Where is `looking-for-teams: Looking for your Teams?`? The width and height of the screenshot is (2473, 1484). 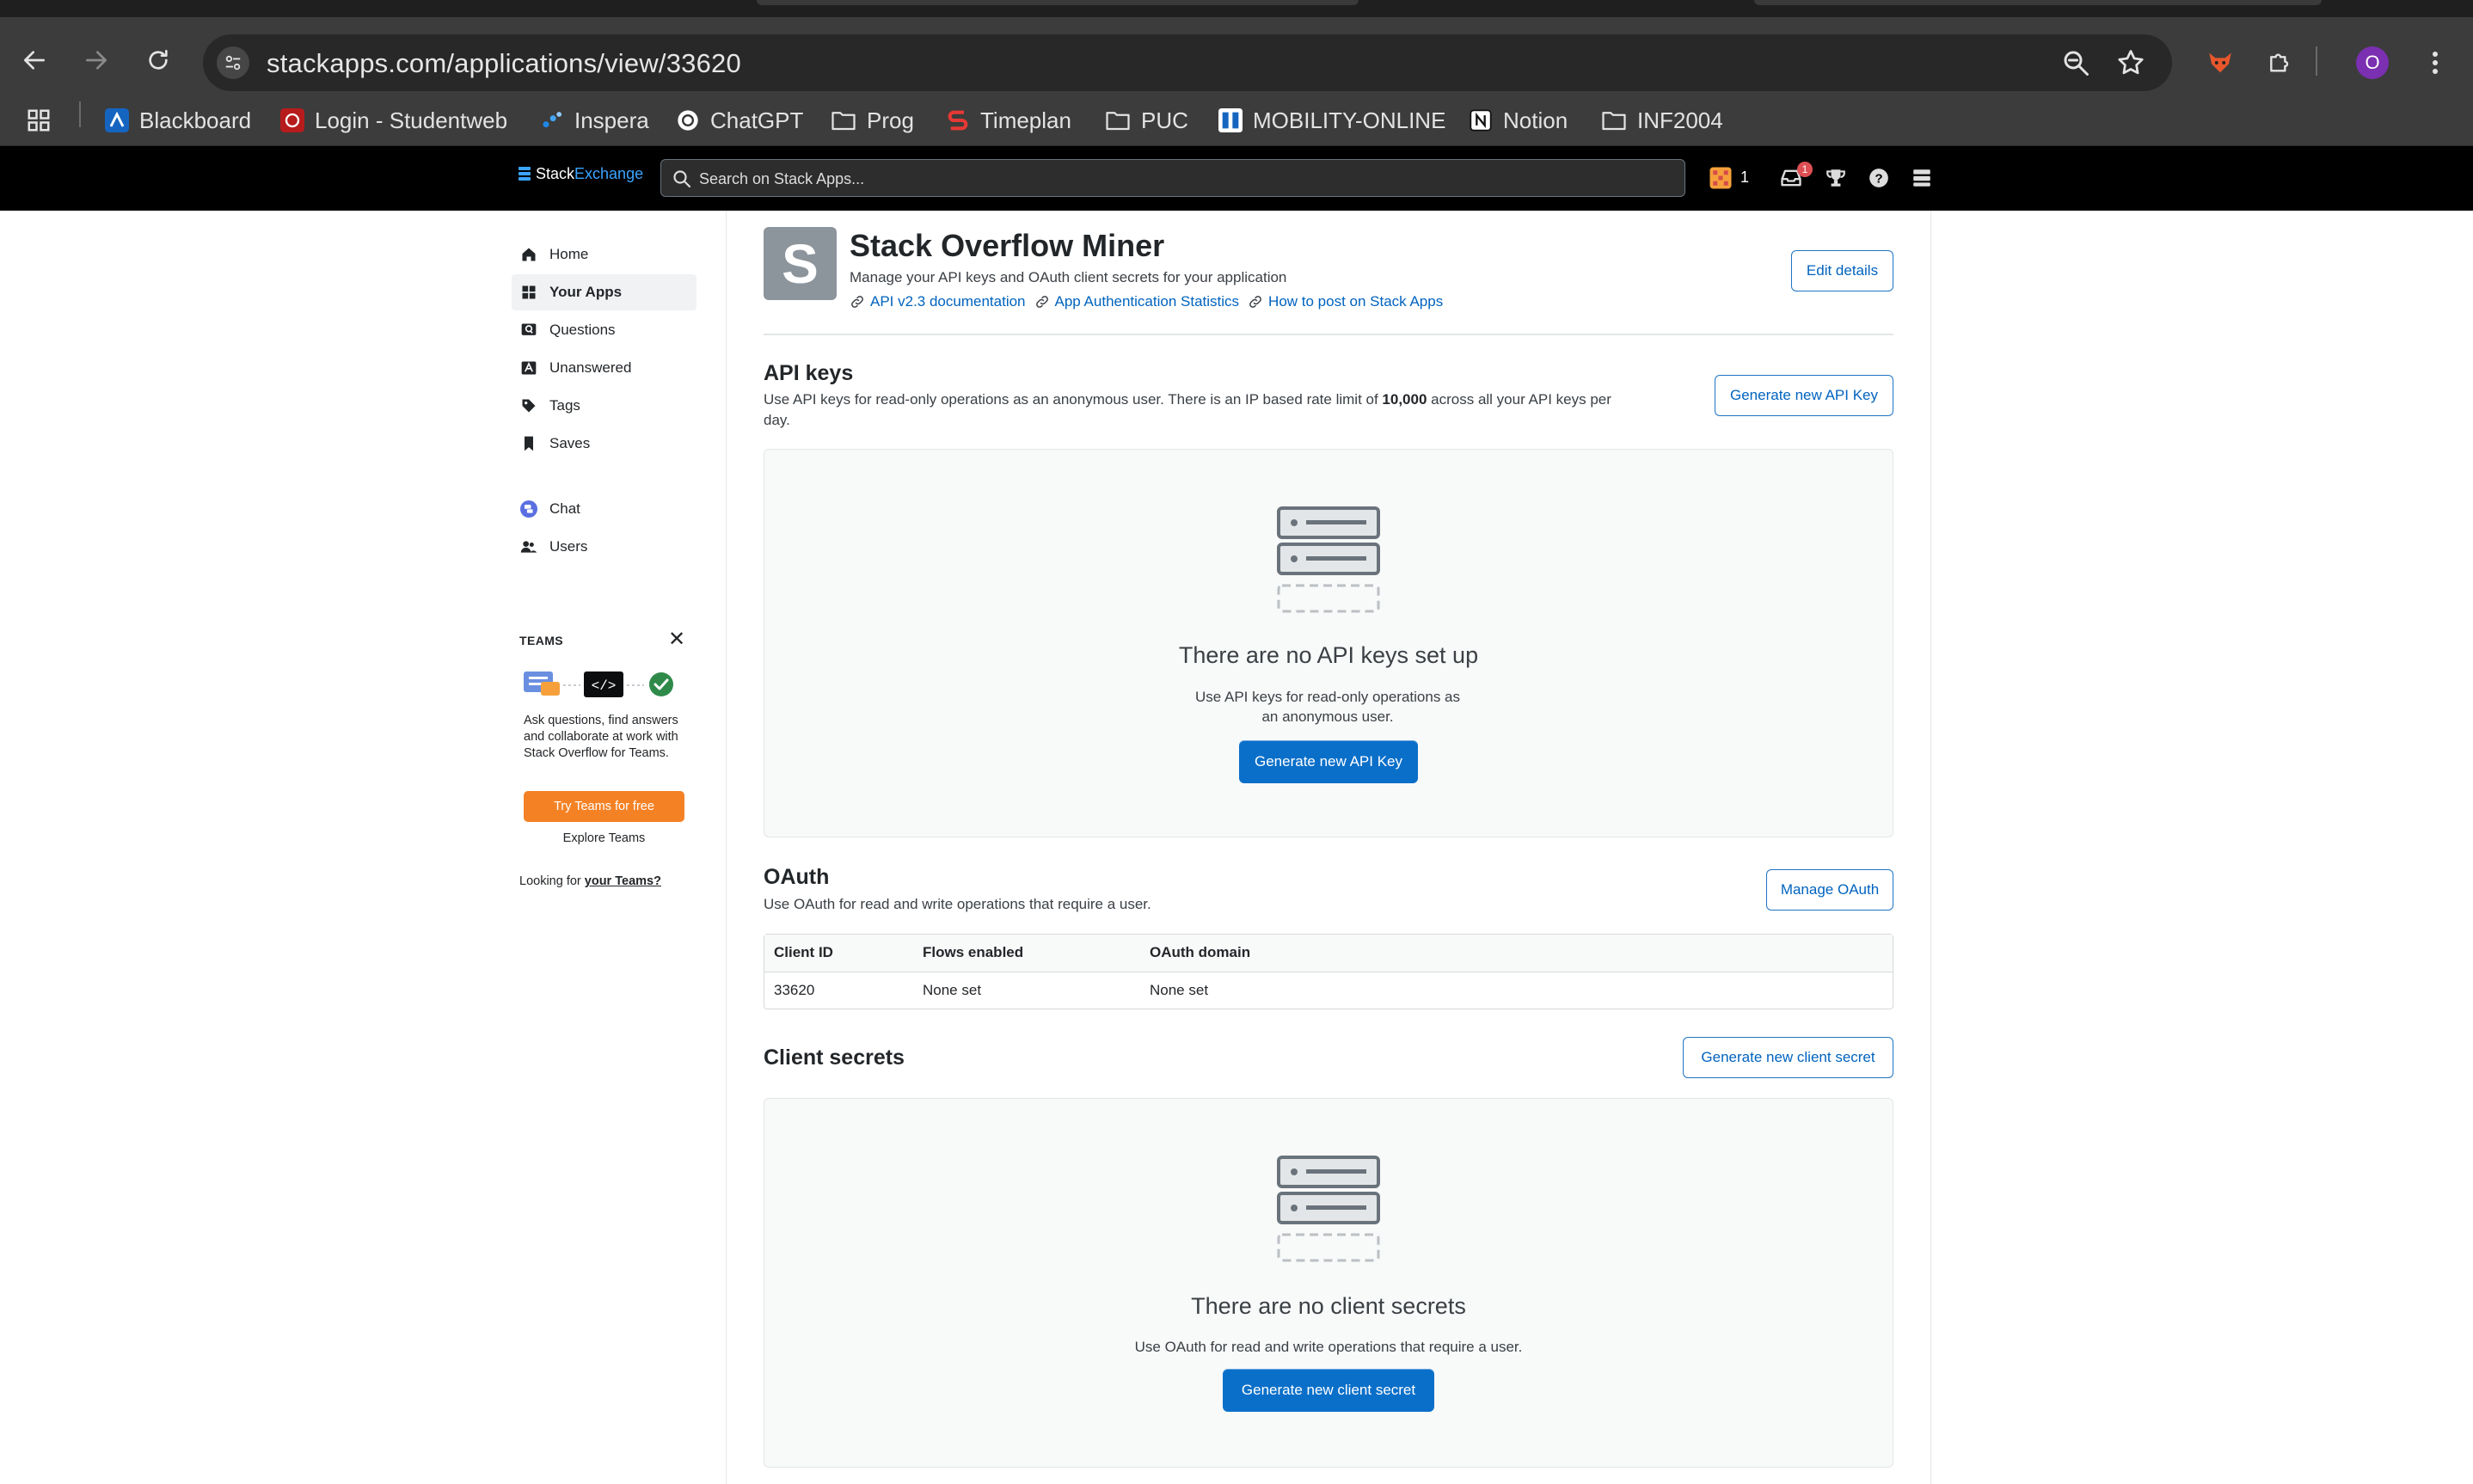 looking-for-teams: Looking for your Teams? is located at coordinates (590, 881).